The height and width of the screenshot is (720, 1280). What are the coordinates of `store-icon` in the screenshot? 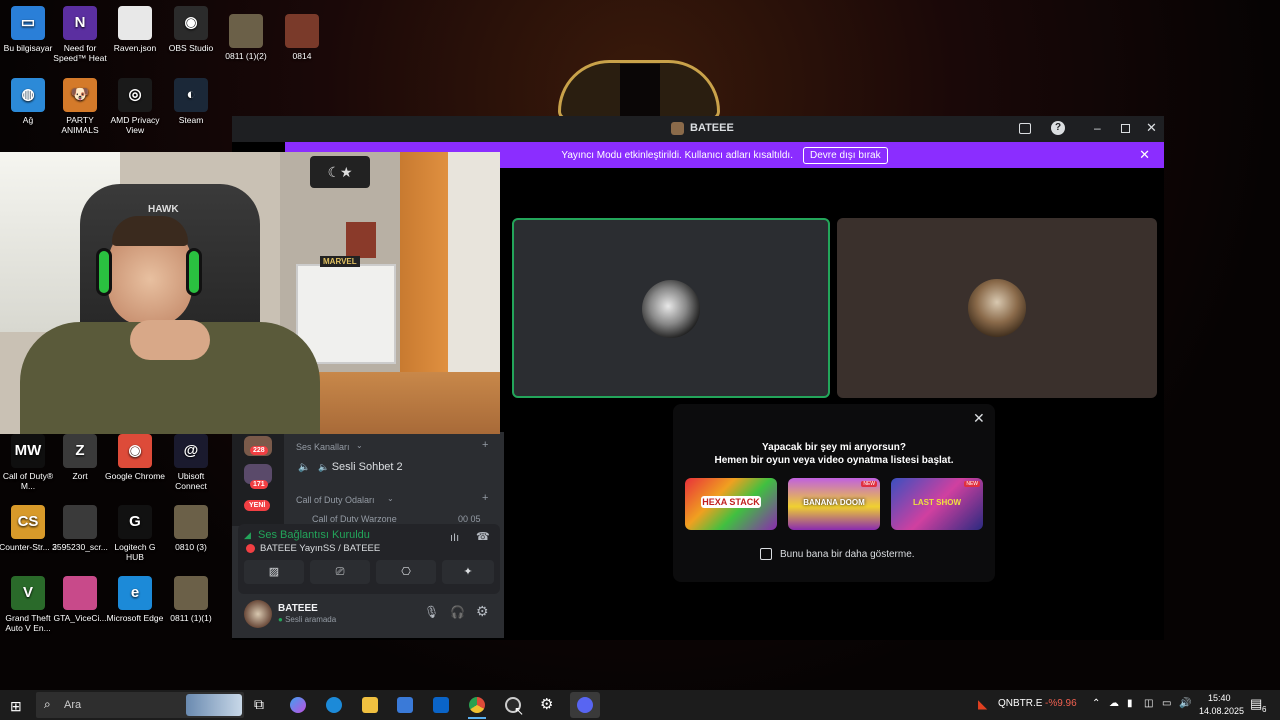 It's located at (405, 705).